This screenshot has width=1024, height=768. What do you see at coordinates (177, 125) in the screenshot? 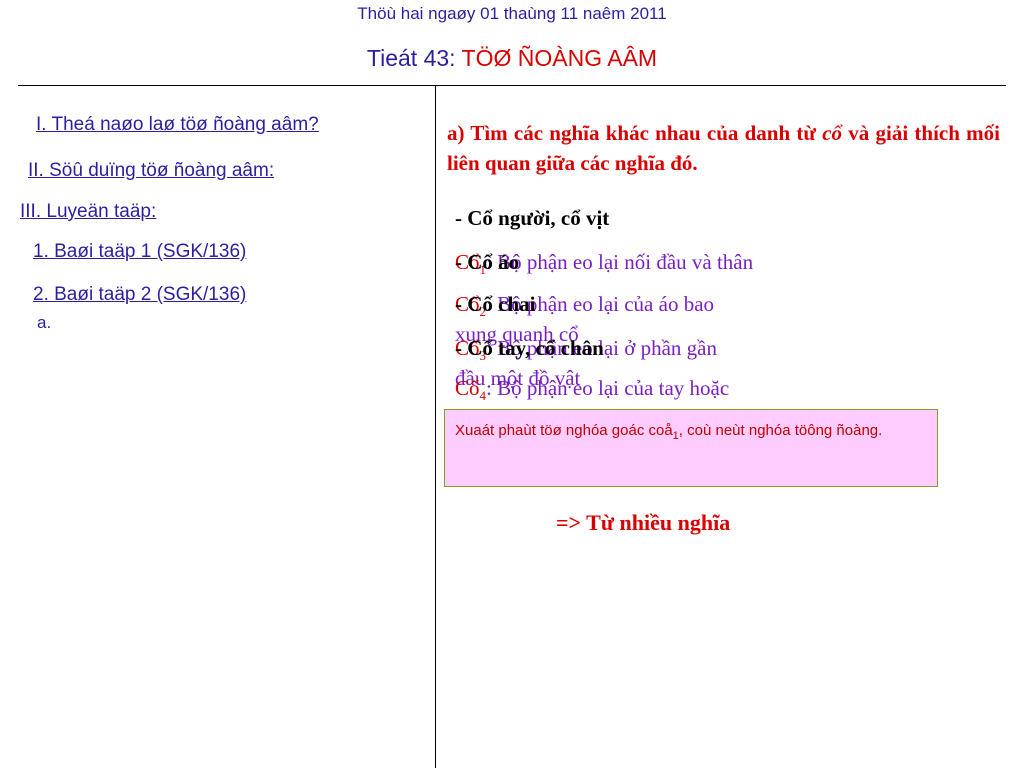
I see `outline-item-1: I. Theá naøo laø töø ñoàng aâm?` at bounding box center [177, 125].